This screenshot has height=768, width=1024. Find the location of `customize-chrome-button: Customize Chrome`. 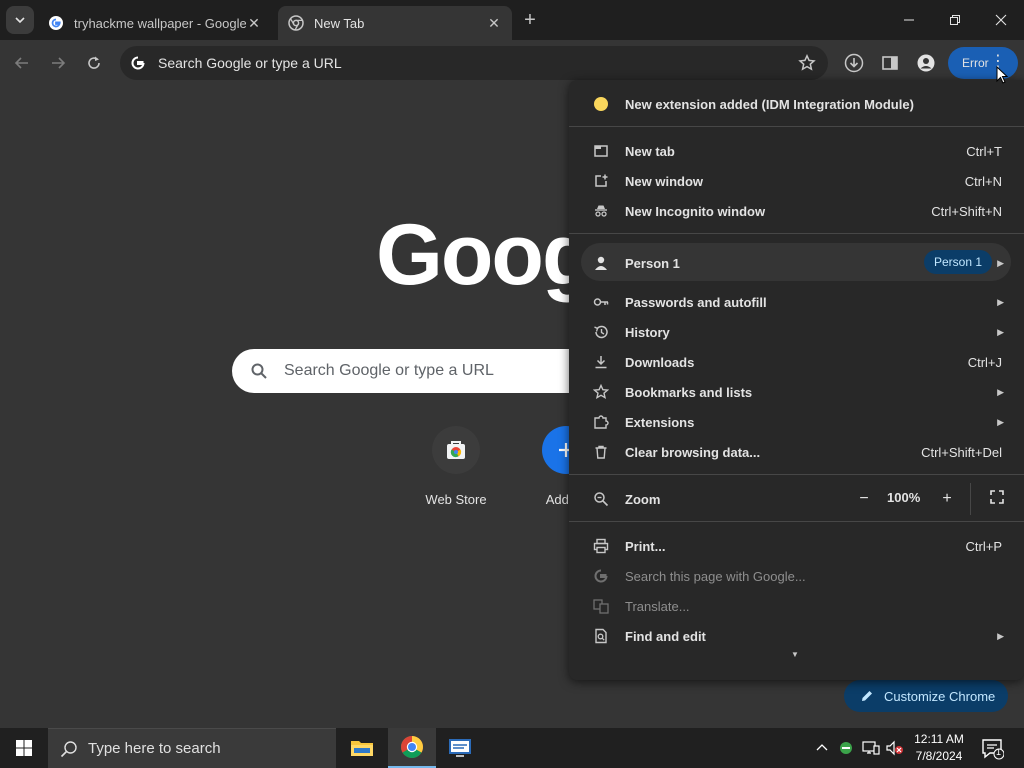

customize-chrome-button: Customize Chrome is located at coordinates (926, 696).